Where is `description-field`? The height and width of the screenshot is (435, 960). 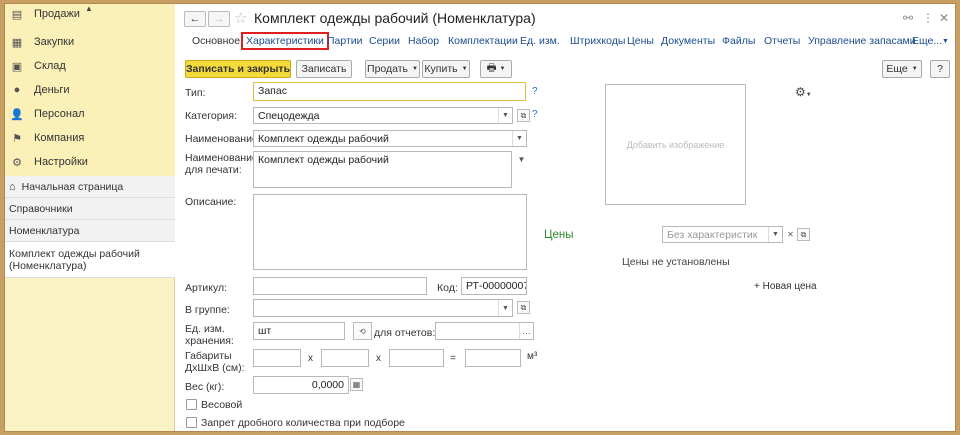
description-field is located at coordinates (390, 232).